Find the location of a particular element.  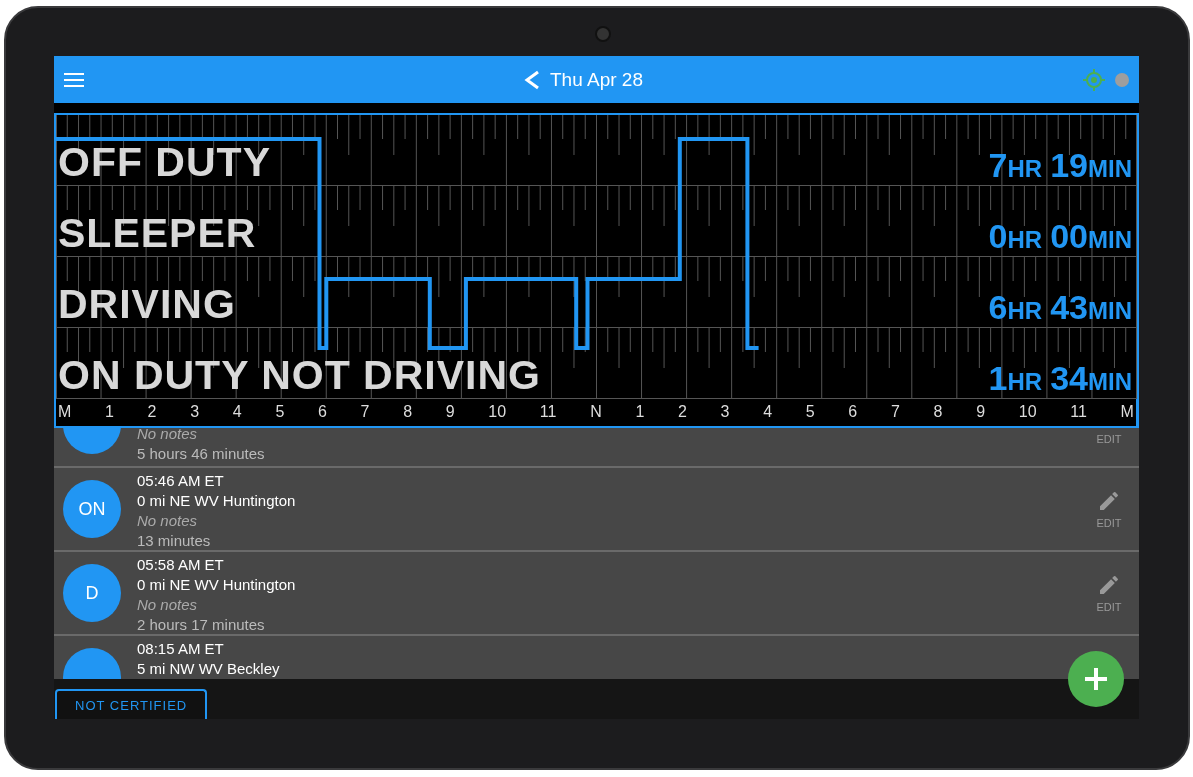

status-total: 6HR 43MIN is located at coordinates (1060, 309).